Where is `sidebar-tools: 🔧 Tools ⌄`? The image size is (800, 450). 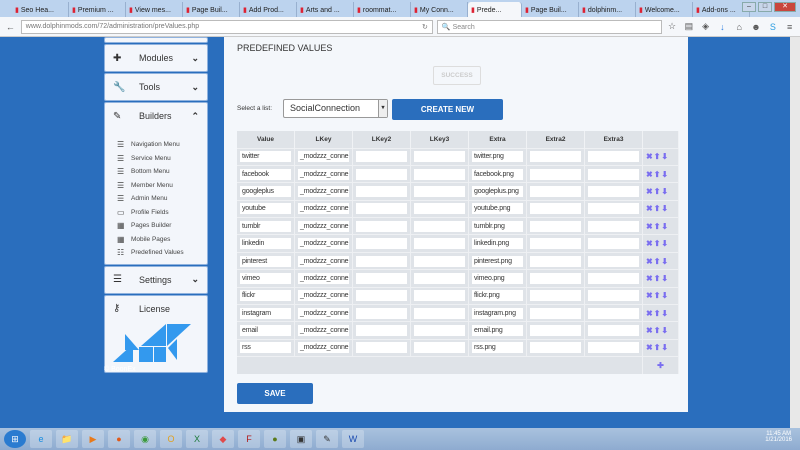
sidebar-tools: 🔧 Tools ⌄ is located at coordinates (156, 87).